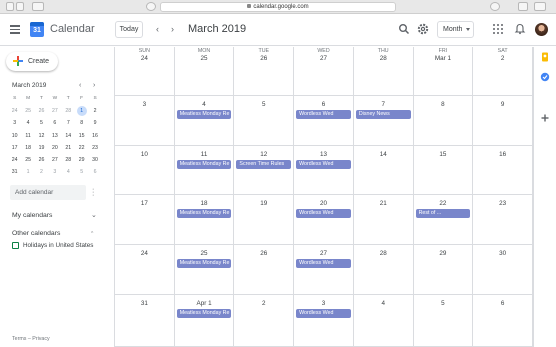  Describe the element at coordinates (204, 59) in the screenshot. I see `date-number: 25` at that location.